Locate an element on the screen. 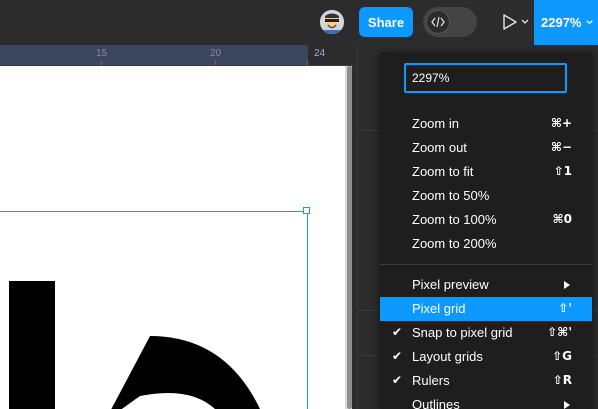  code-icon is located at coordinates (438, 22).